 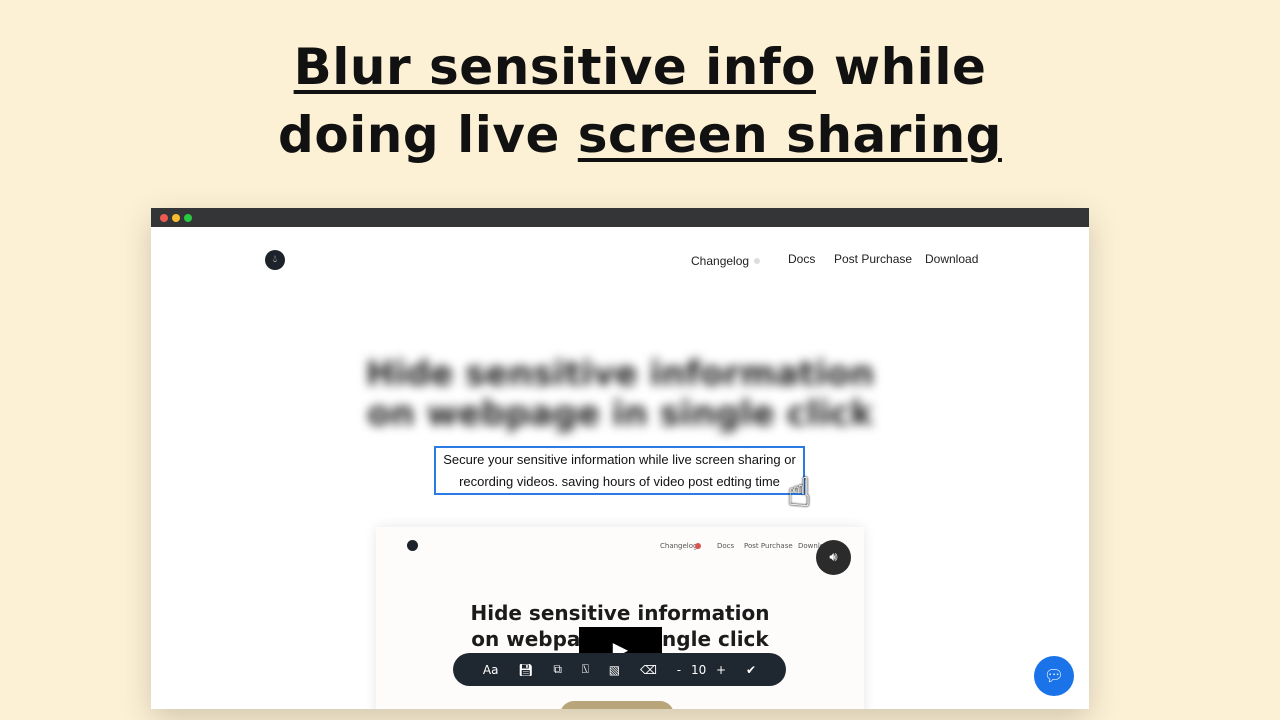 I want to click on drop-icon, so click(x=412, y=545).